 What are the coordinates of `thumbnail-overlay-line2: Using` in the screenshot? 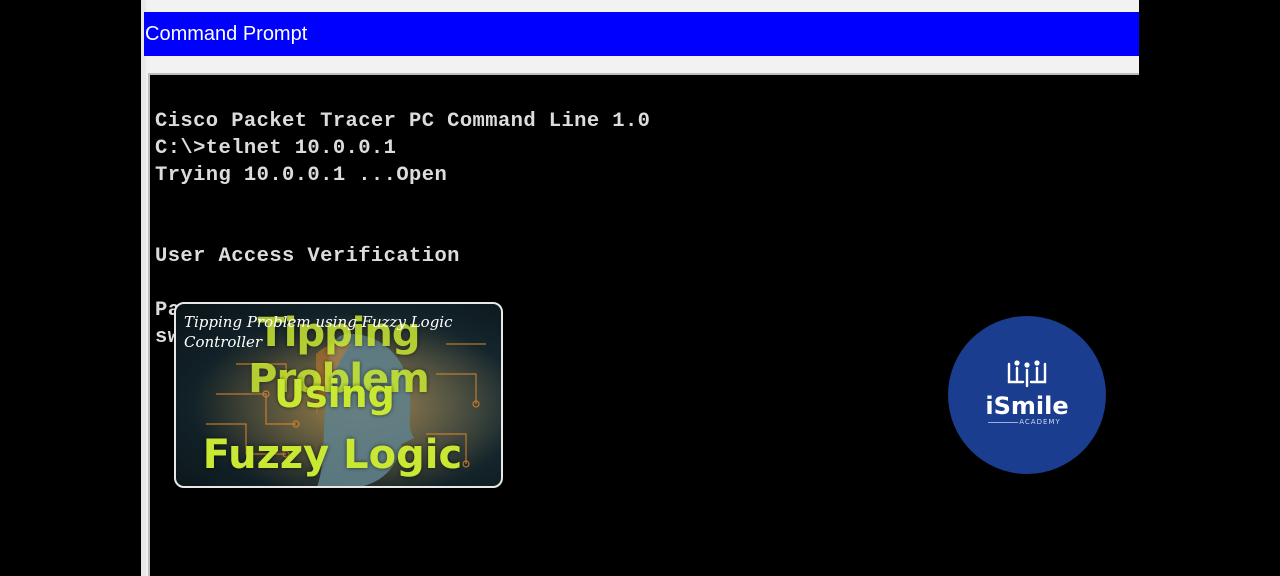 It's located at (334, 394).